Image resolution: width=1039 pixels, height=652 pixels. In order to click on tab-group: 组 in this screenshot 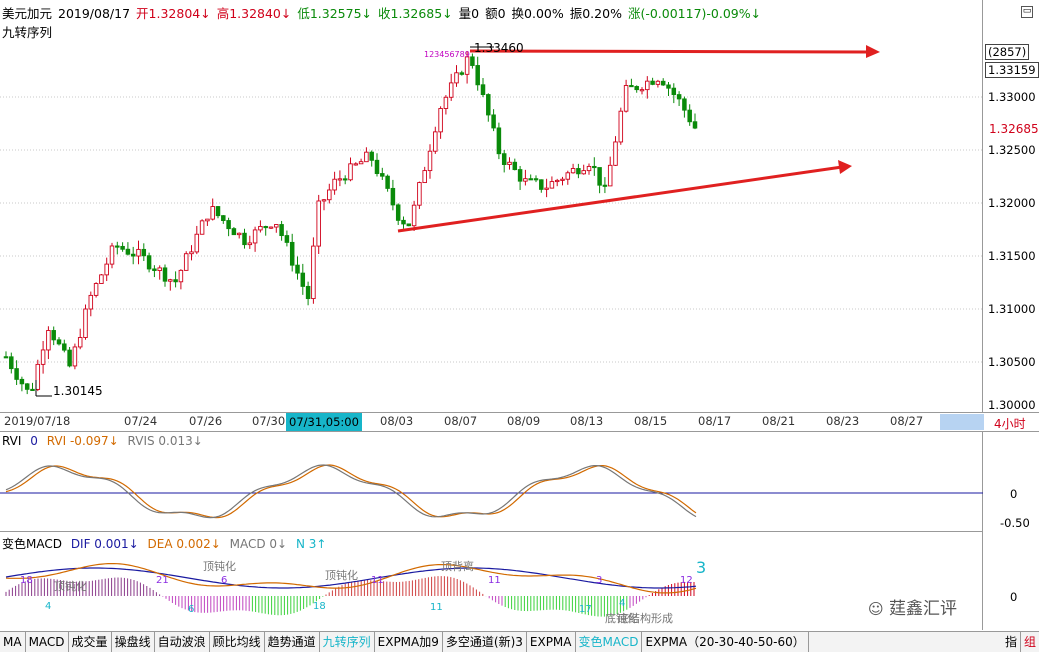, I will do `click(1030, 642)`.